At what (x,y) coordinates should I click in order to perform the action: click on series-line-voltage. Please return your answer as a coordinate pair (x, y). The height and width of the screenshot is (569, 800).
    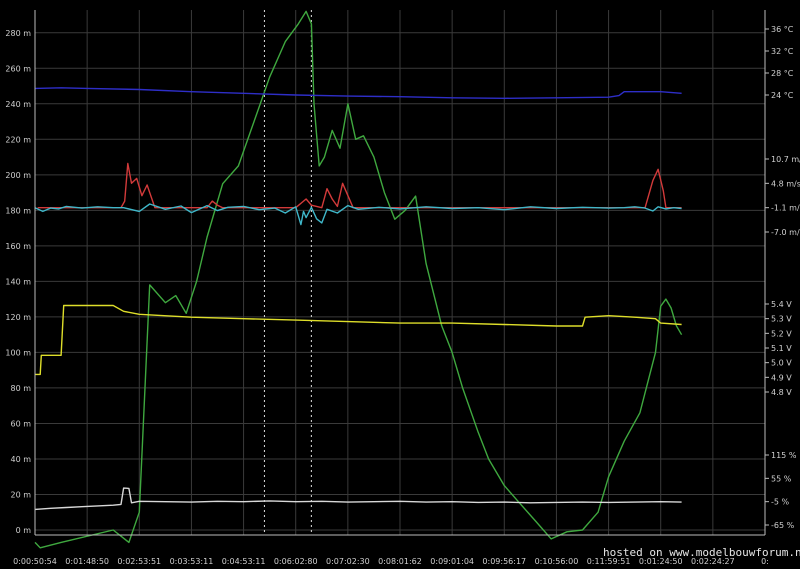
    Looking at the image, I should click on (358, 340).